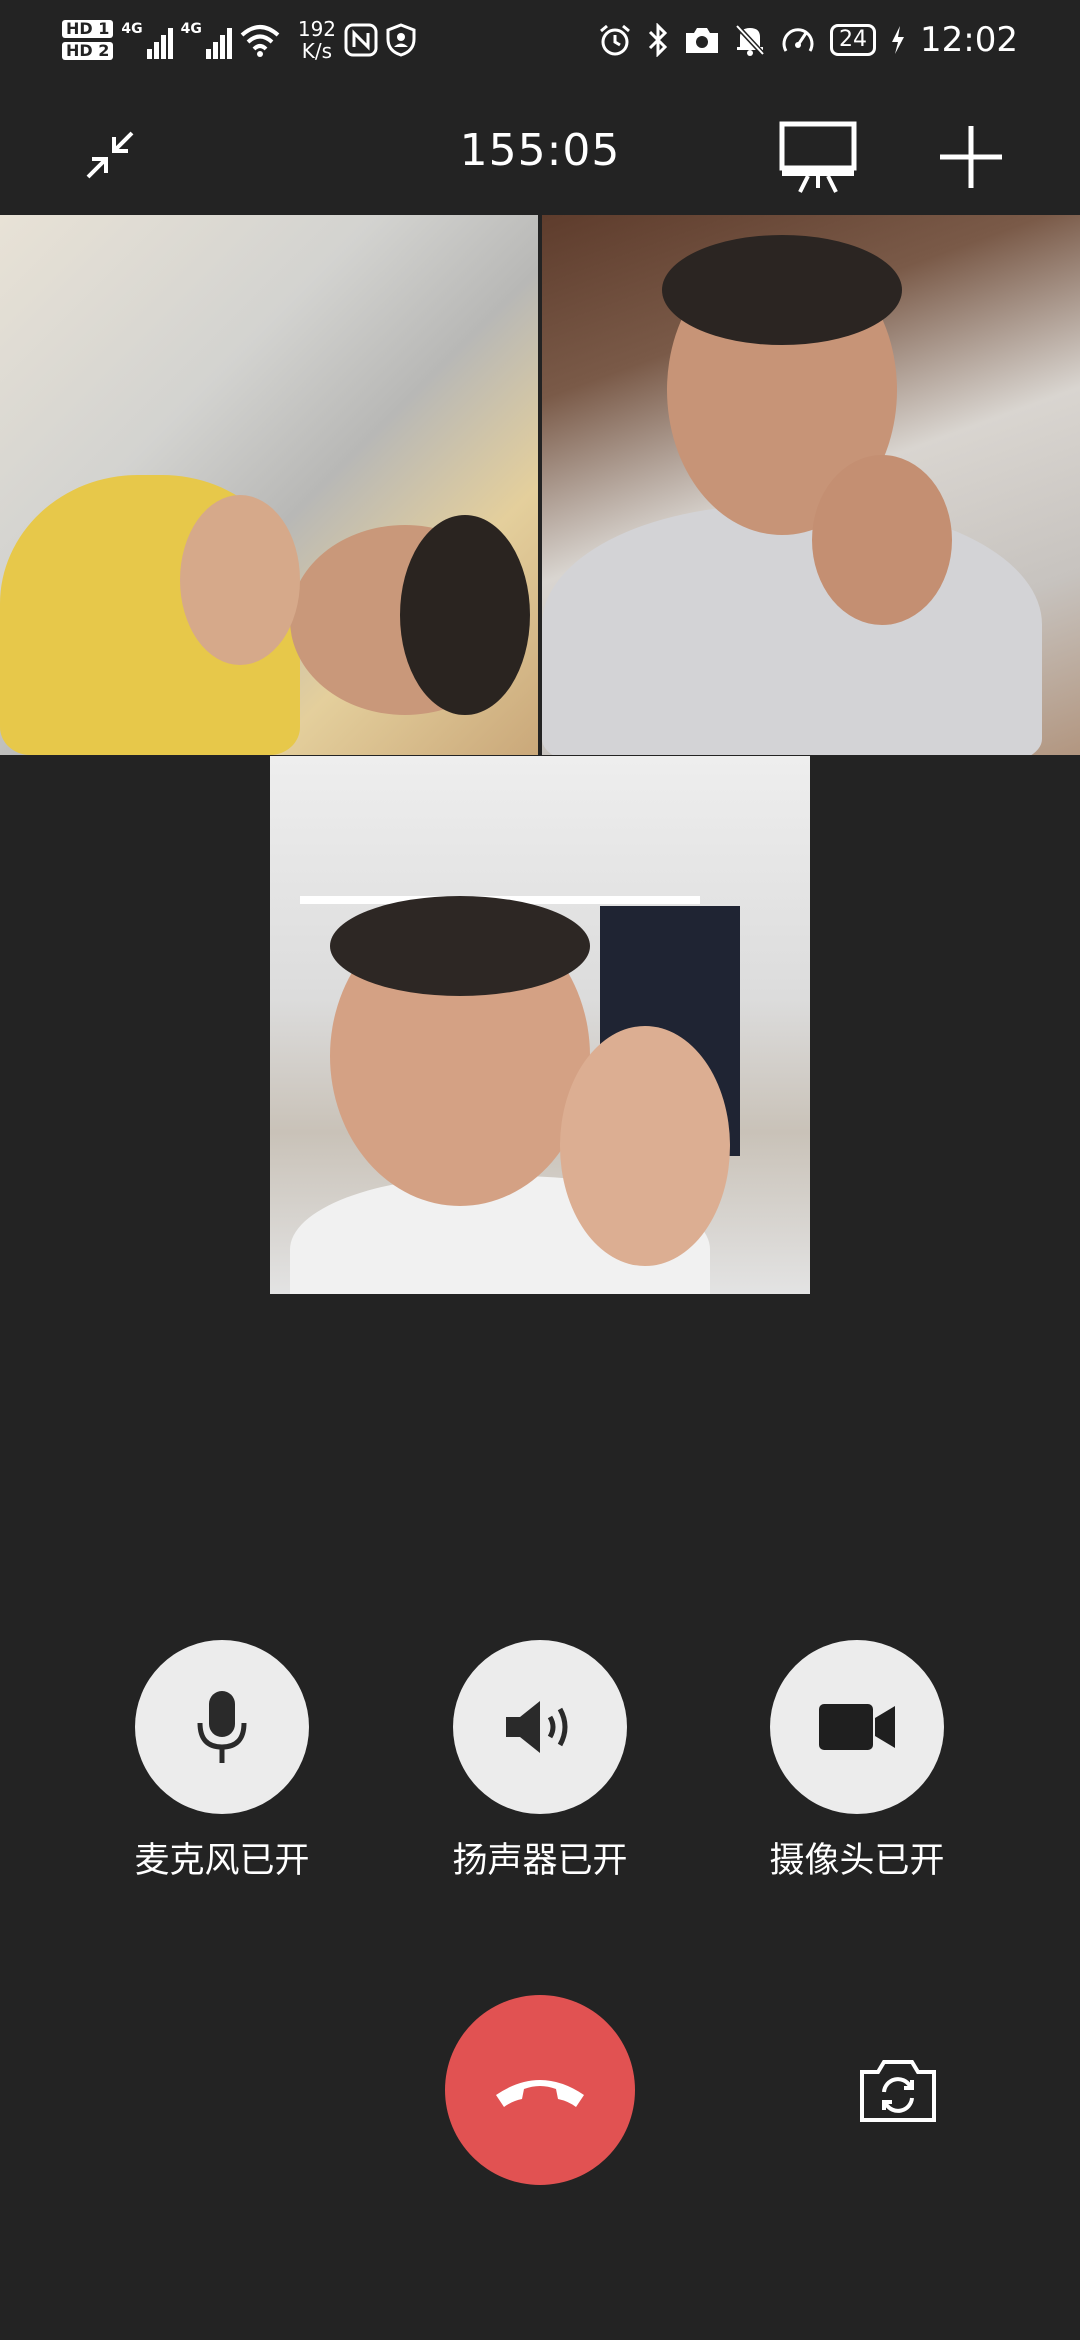 This screenshot has height=2340, width=1080. What do you see at coordinates (615, 40) in the screenshot?
I see `alarm-icon` at bounding box center [615, 40].